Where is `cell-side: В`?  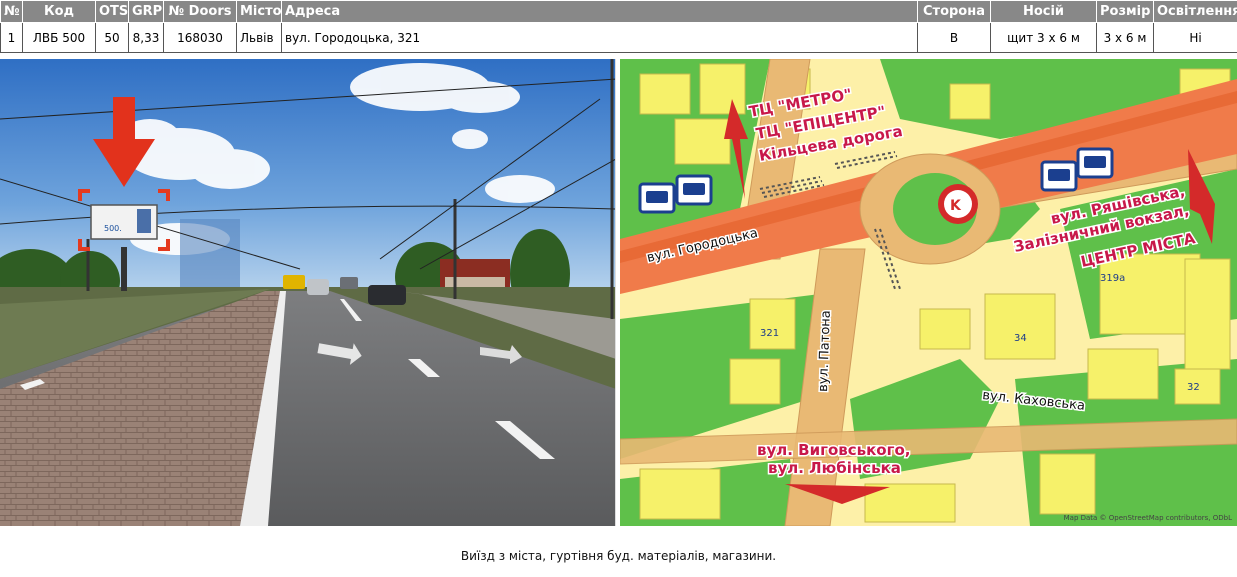 cell-side: В is located at coordinates (954, 37).